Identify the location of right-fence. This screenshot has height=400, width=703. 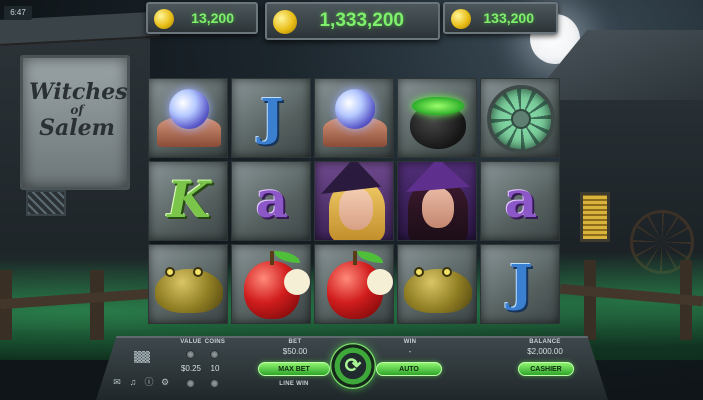
(631, 300).